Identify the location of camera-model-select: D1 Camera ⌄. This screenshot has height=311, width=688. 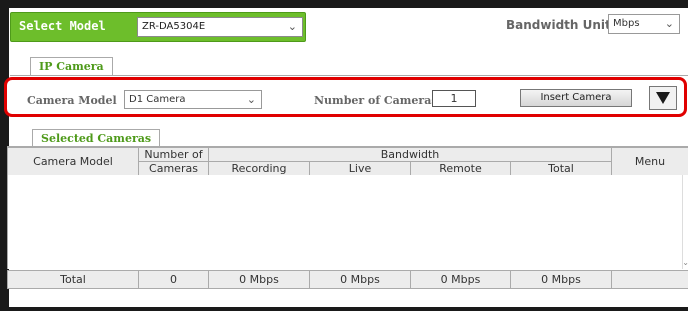
(193, 99).